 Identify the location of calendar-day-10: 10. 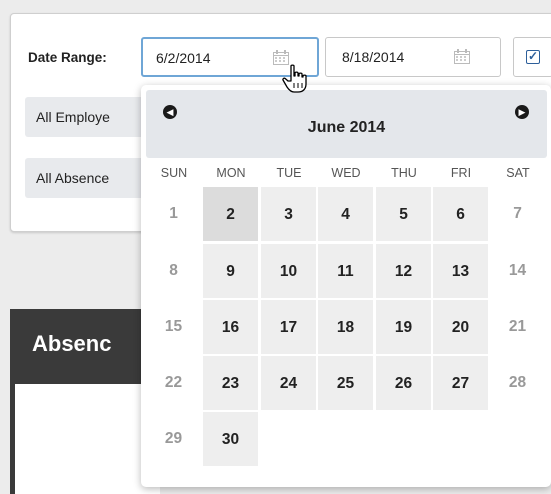
(288, 271).